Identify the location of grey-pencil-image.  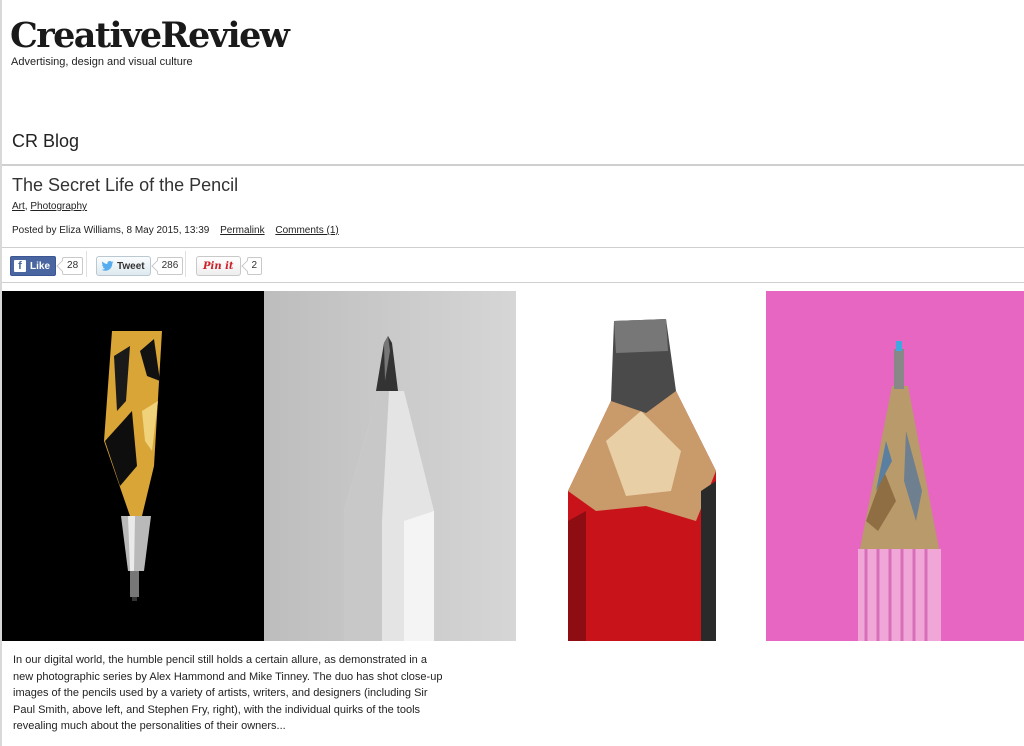
(390, 466).